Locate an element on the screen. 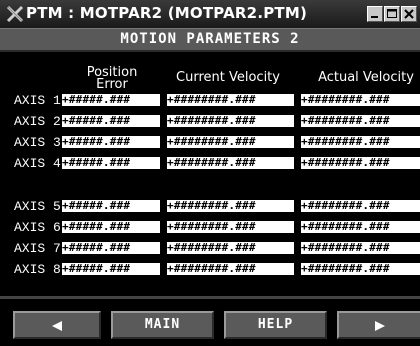  minimize-icon is located at coordinates (374, 17).